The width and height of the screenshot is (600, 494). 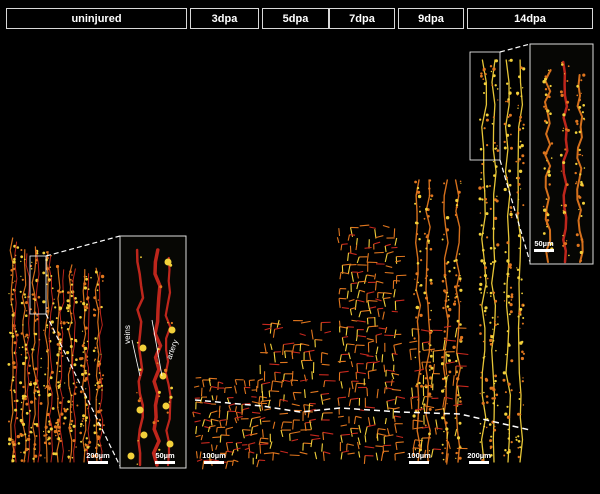 I want to click on scale-label-9dpa: 100µm, so click(x=419, y=455).